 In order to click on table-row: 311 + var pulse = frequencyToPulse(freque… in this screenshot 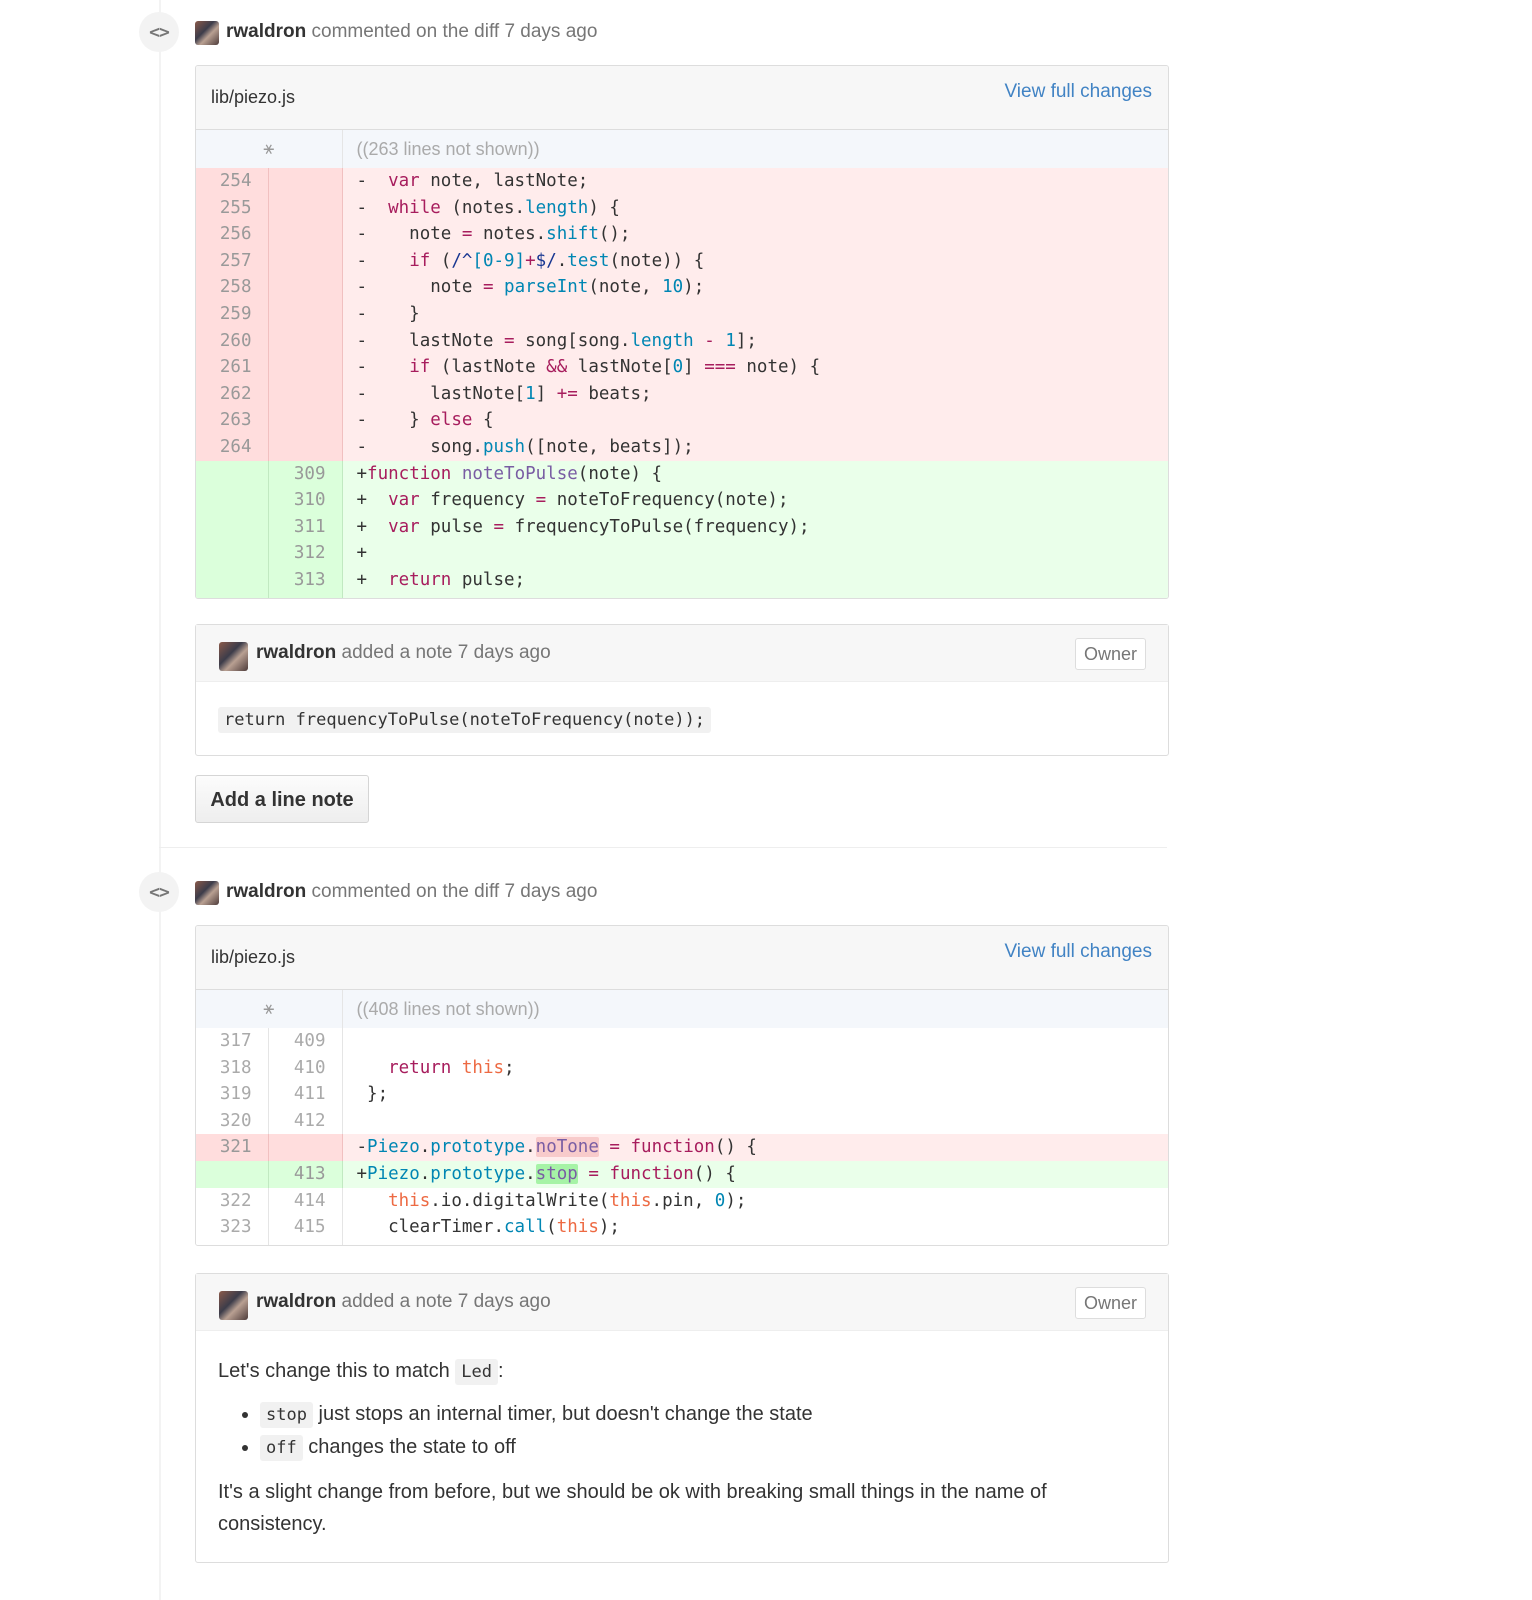, I will do `click(682, 527)`.